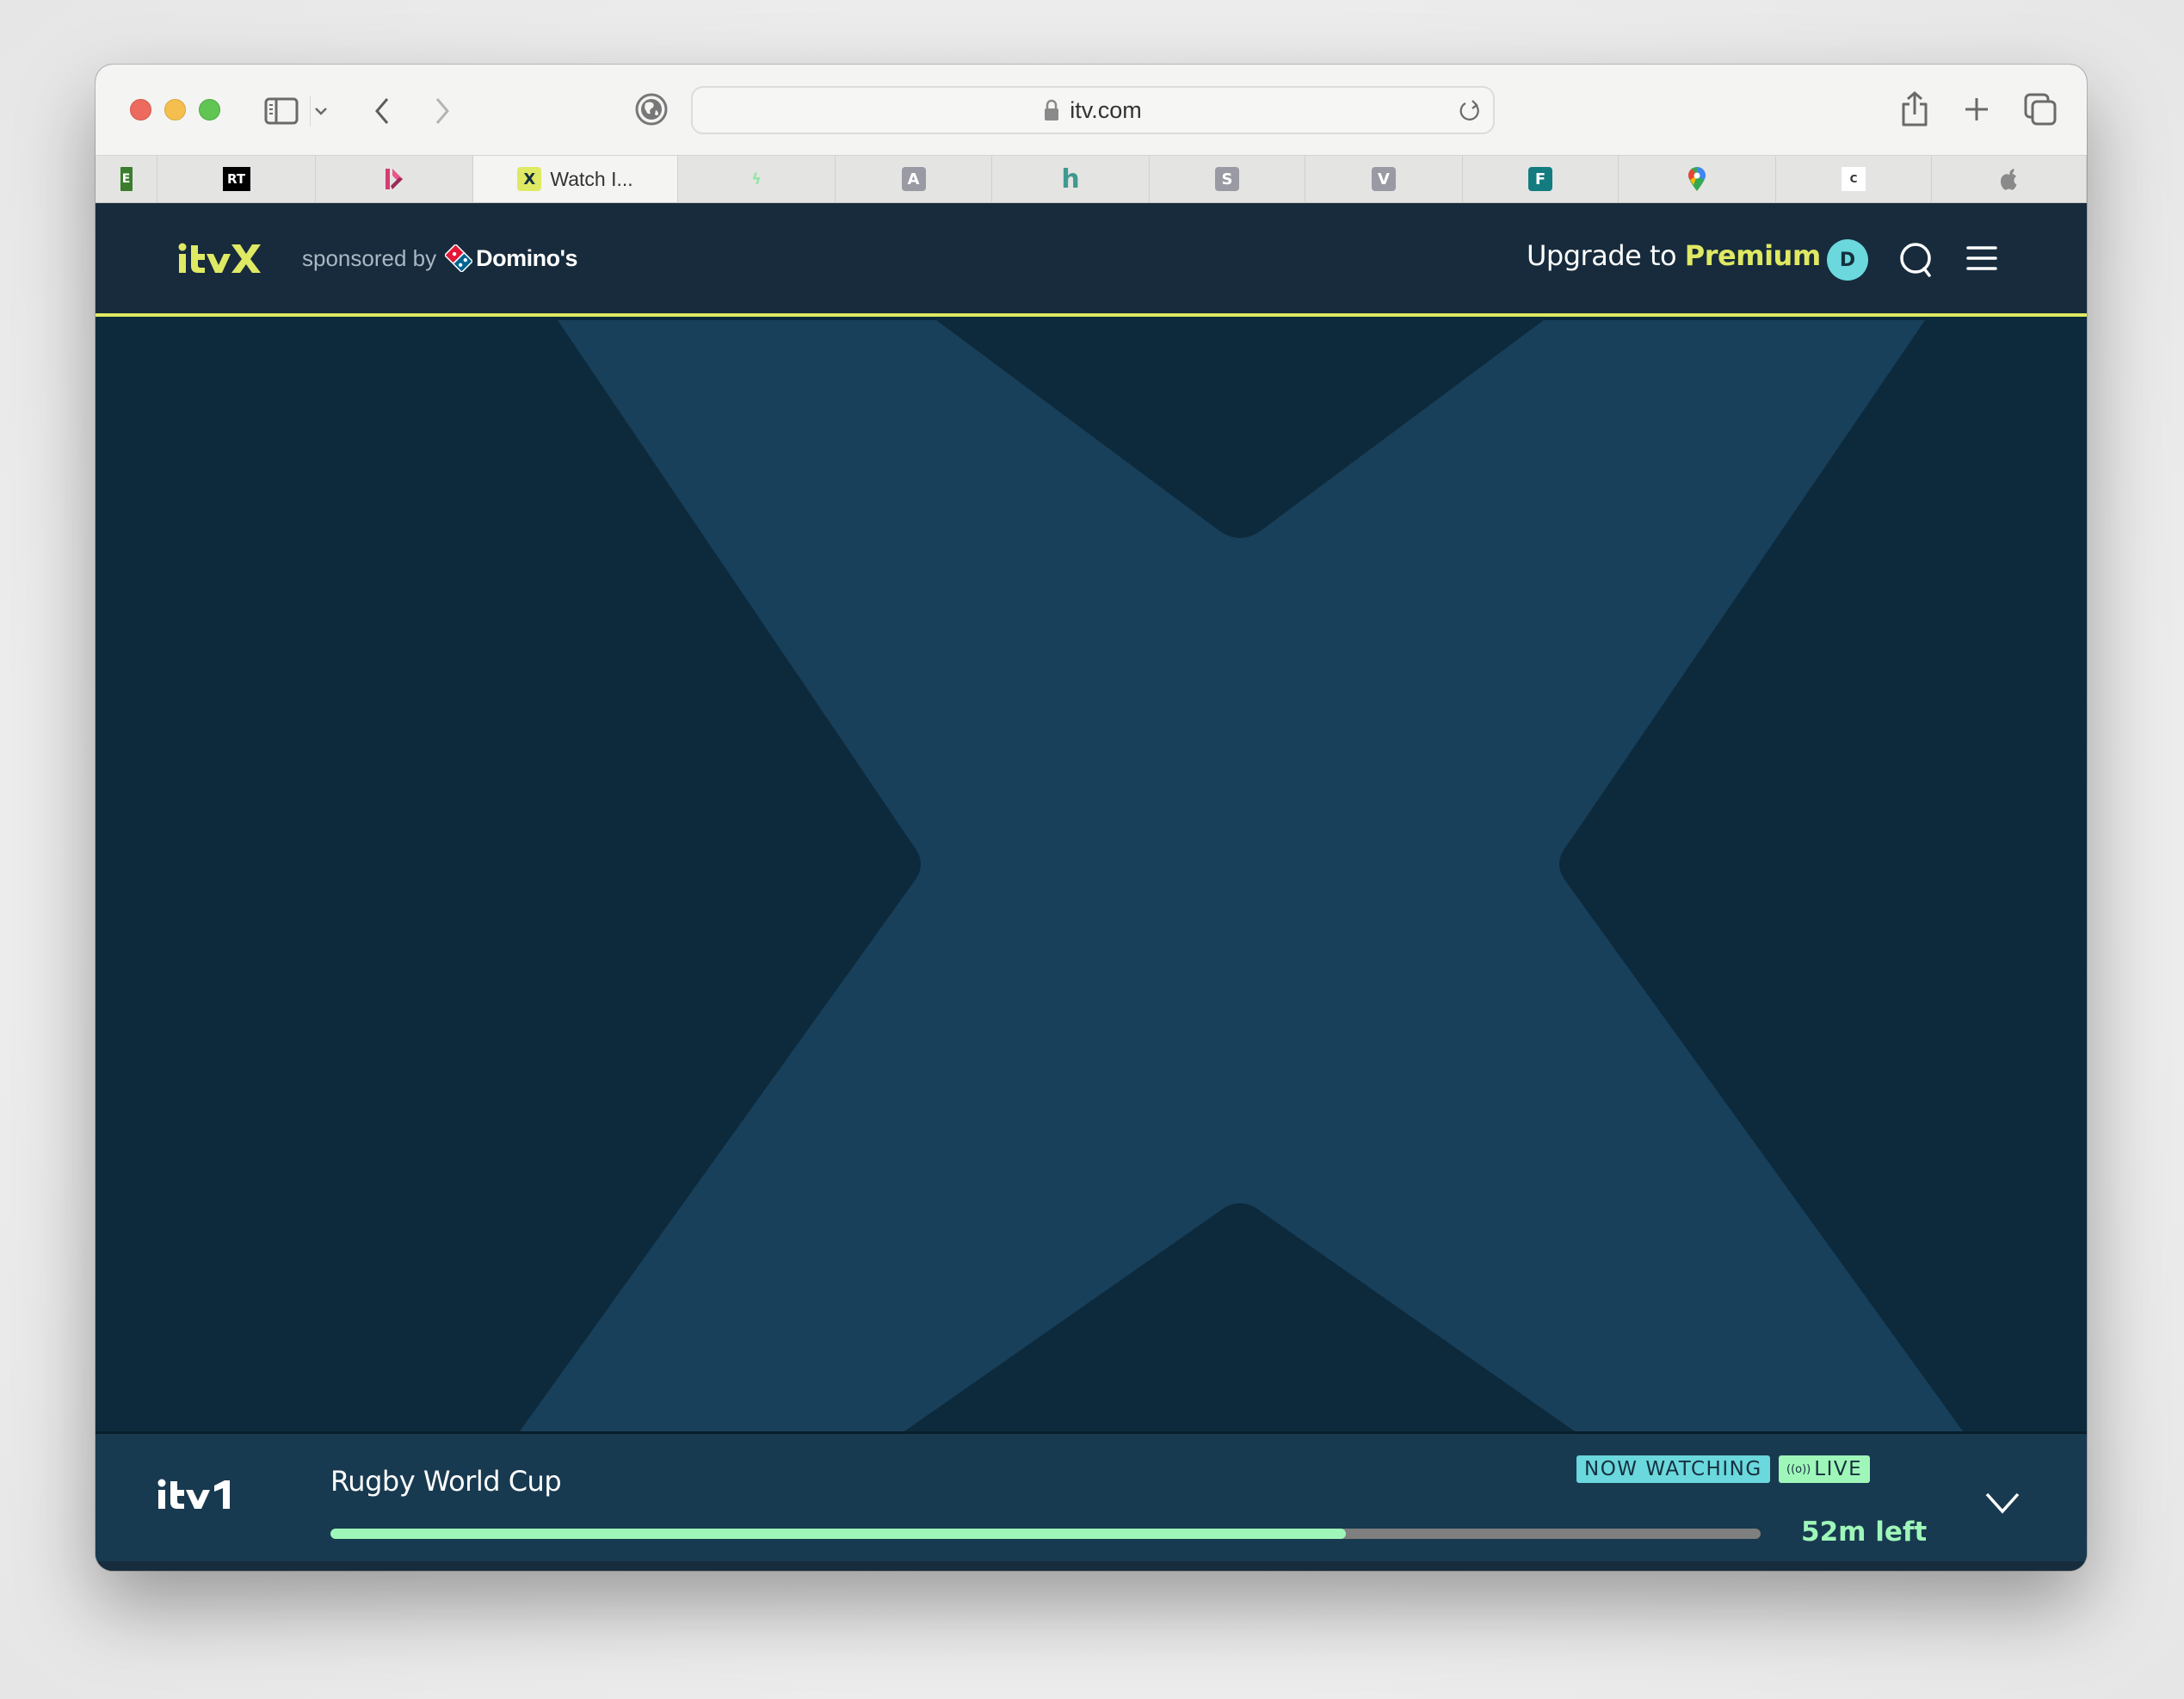 This screenshot has height=1699, width=2184. I want to click on sidebar-icon, so click(281, 111).